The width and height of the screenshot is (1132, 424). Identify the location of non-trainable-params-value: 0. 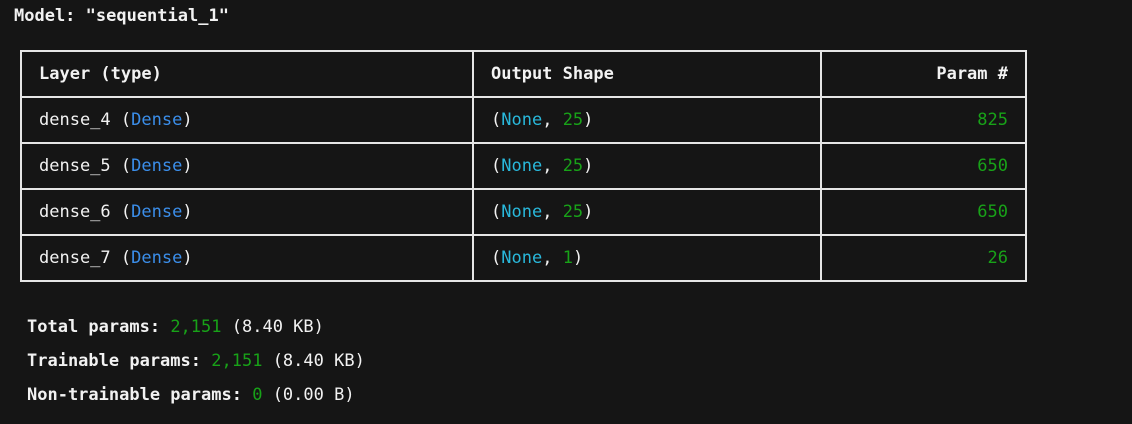
(257, 395).